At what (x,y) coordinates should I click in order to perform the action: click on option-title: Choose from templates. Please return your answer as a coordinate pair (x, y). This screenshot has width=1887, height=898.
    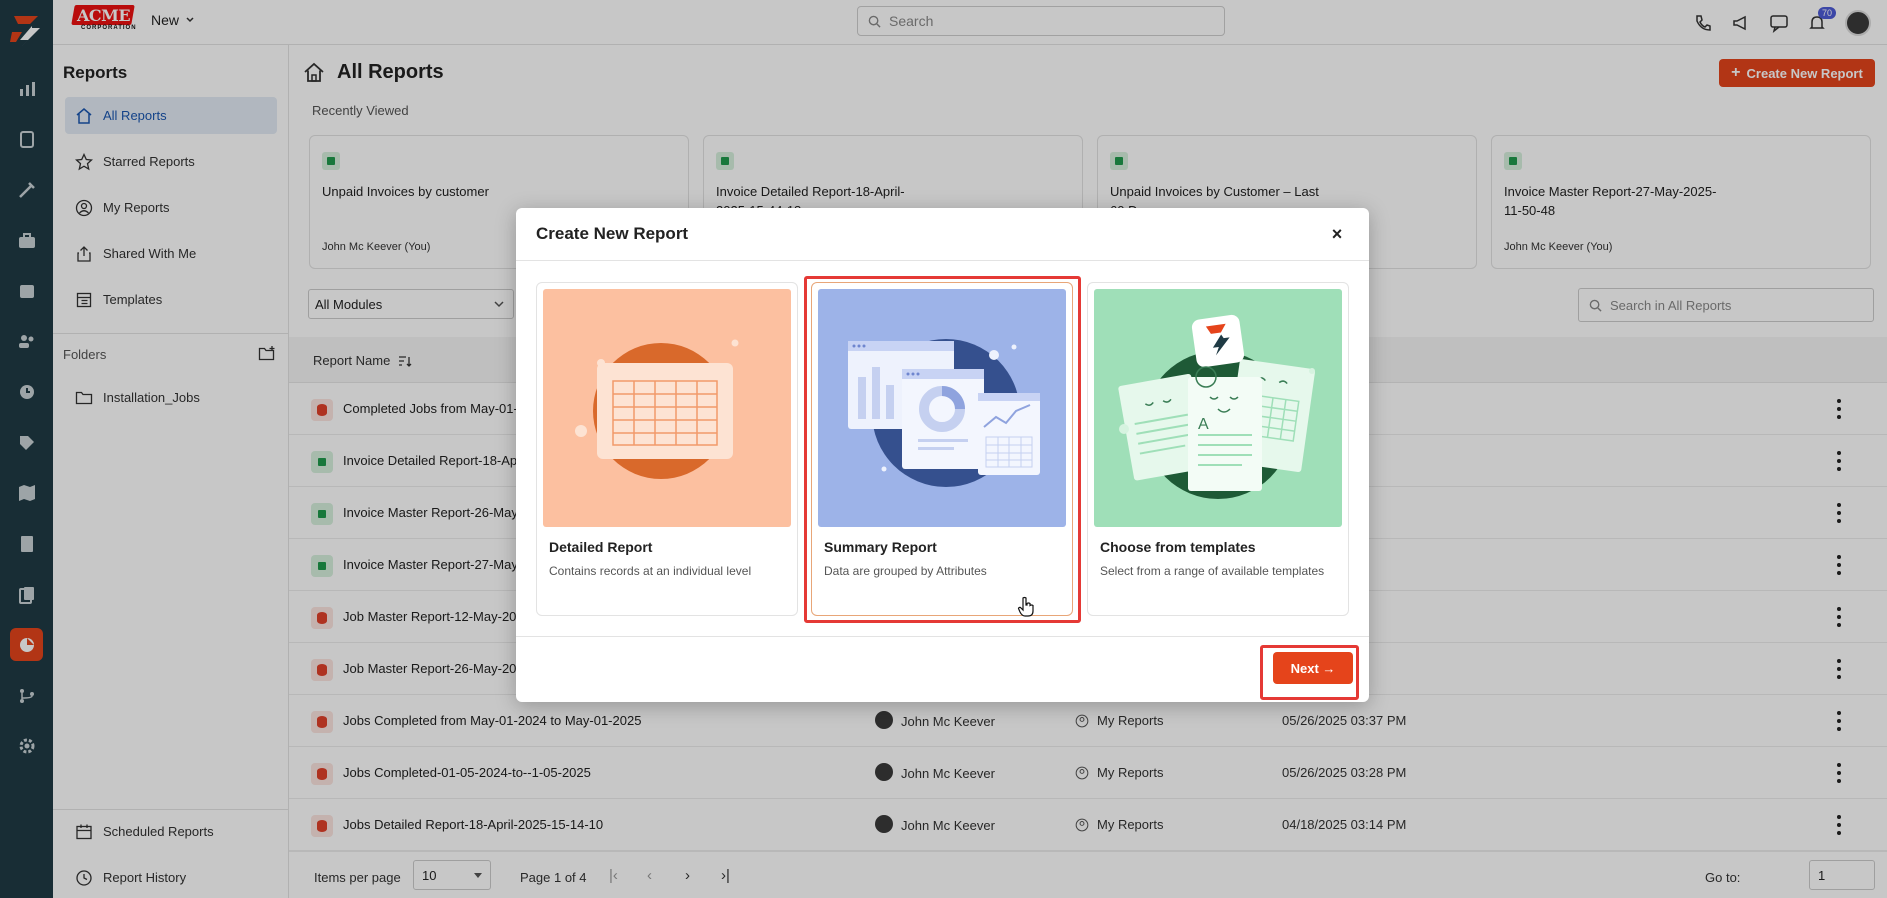
    Looking at the image, I should click on (1178, 547).